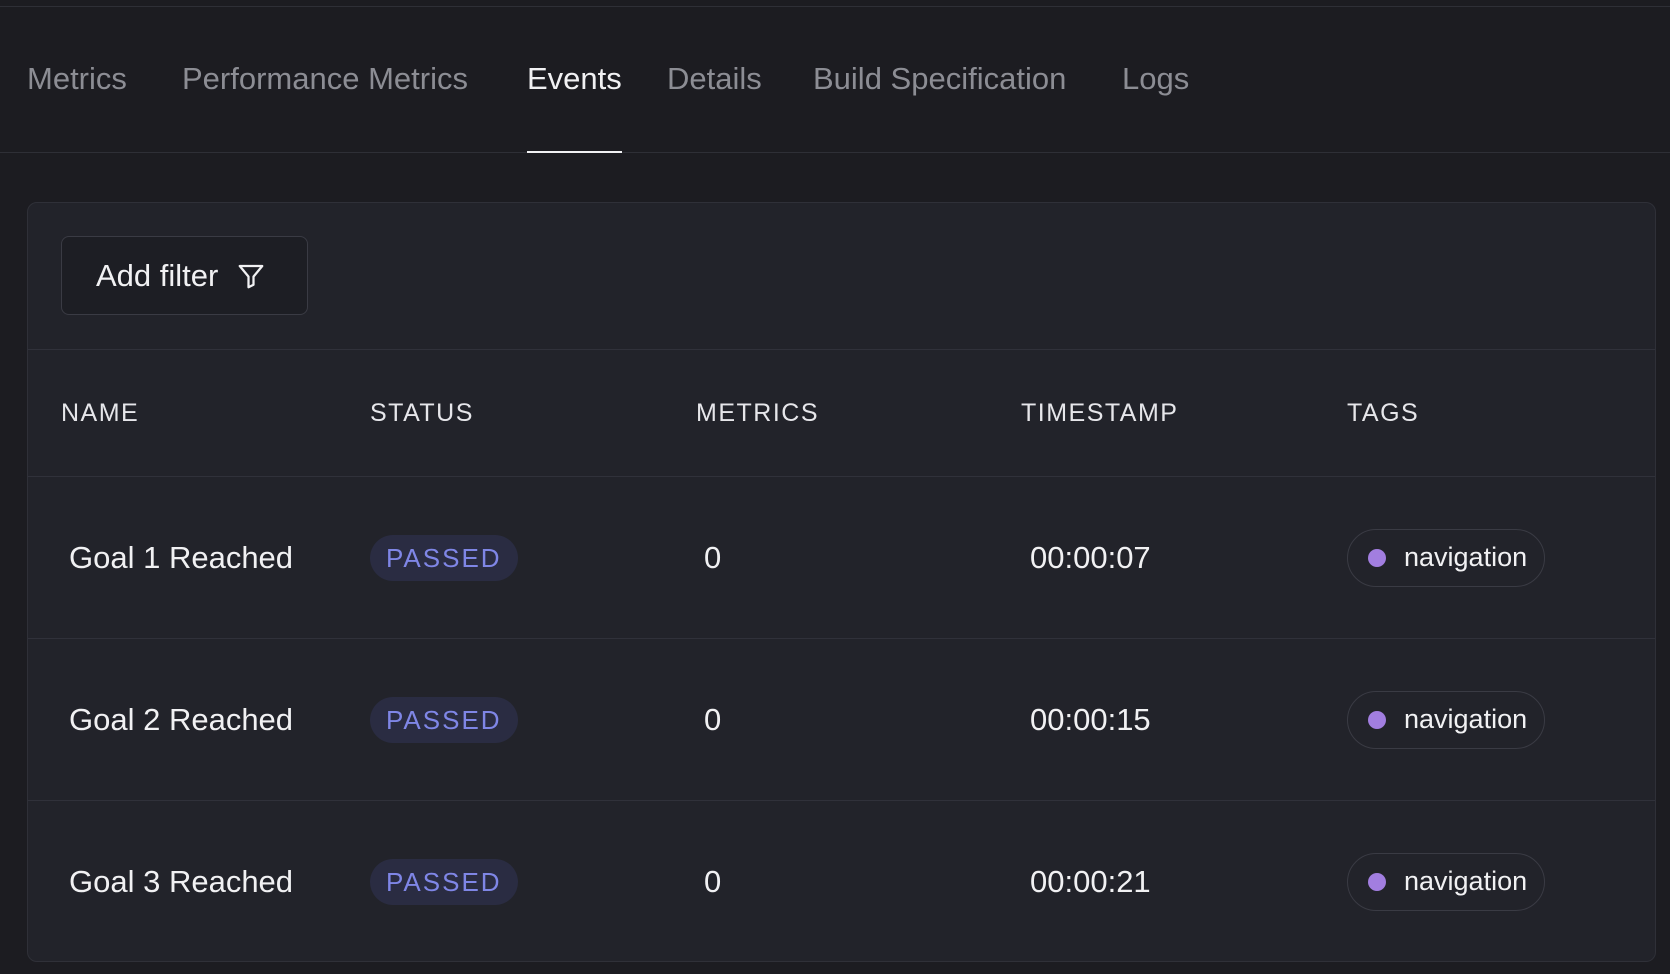 This screenshot has width=1670, height=974. What do you see at coordinates (100, 413) in the screenshot?
I see `column-header-name: NAME` at bounding box center [100, 413].